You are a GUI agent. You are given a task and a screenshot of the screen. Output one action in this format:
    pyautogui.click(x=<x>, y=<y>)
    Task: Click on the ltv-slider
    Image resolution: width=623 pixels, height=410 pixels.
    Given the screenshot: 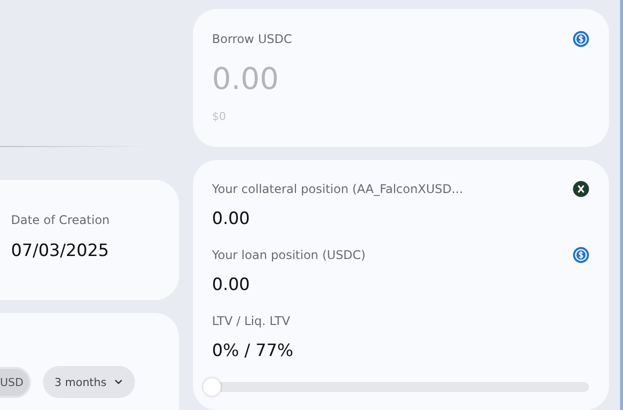 What is the action you would take?
    pyautogui.click(x=396, y=387)
    